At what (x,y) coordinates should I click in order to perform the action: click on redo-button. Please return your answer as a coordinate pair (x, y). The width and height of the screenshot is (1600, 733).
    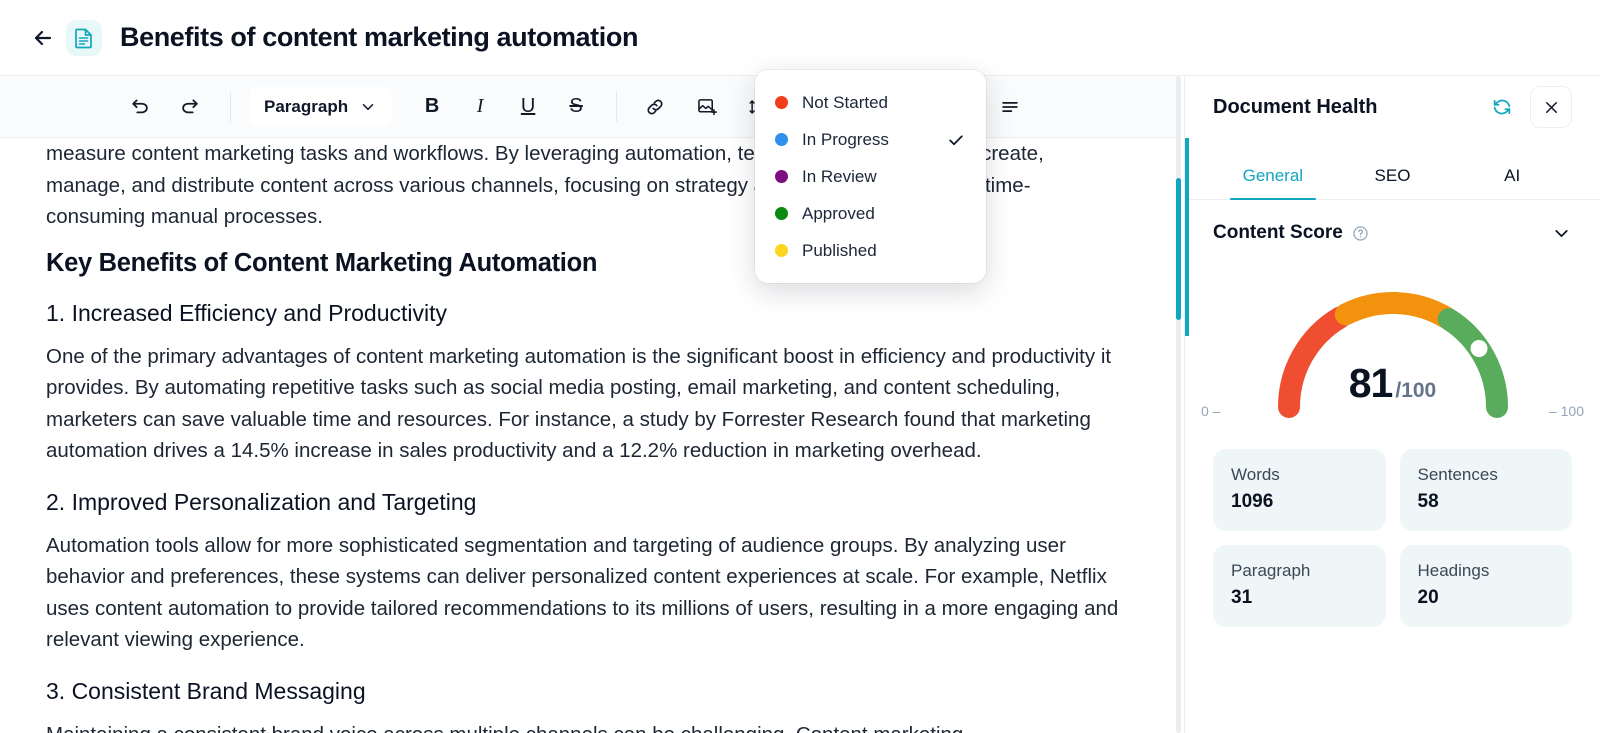
    Looking at the image, I should click on (190, 107).